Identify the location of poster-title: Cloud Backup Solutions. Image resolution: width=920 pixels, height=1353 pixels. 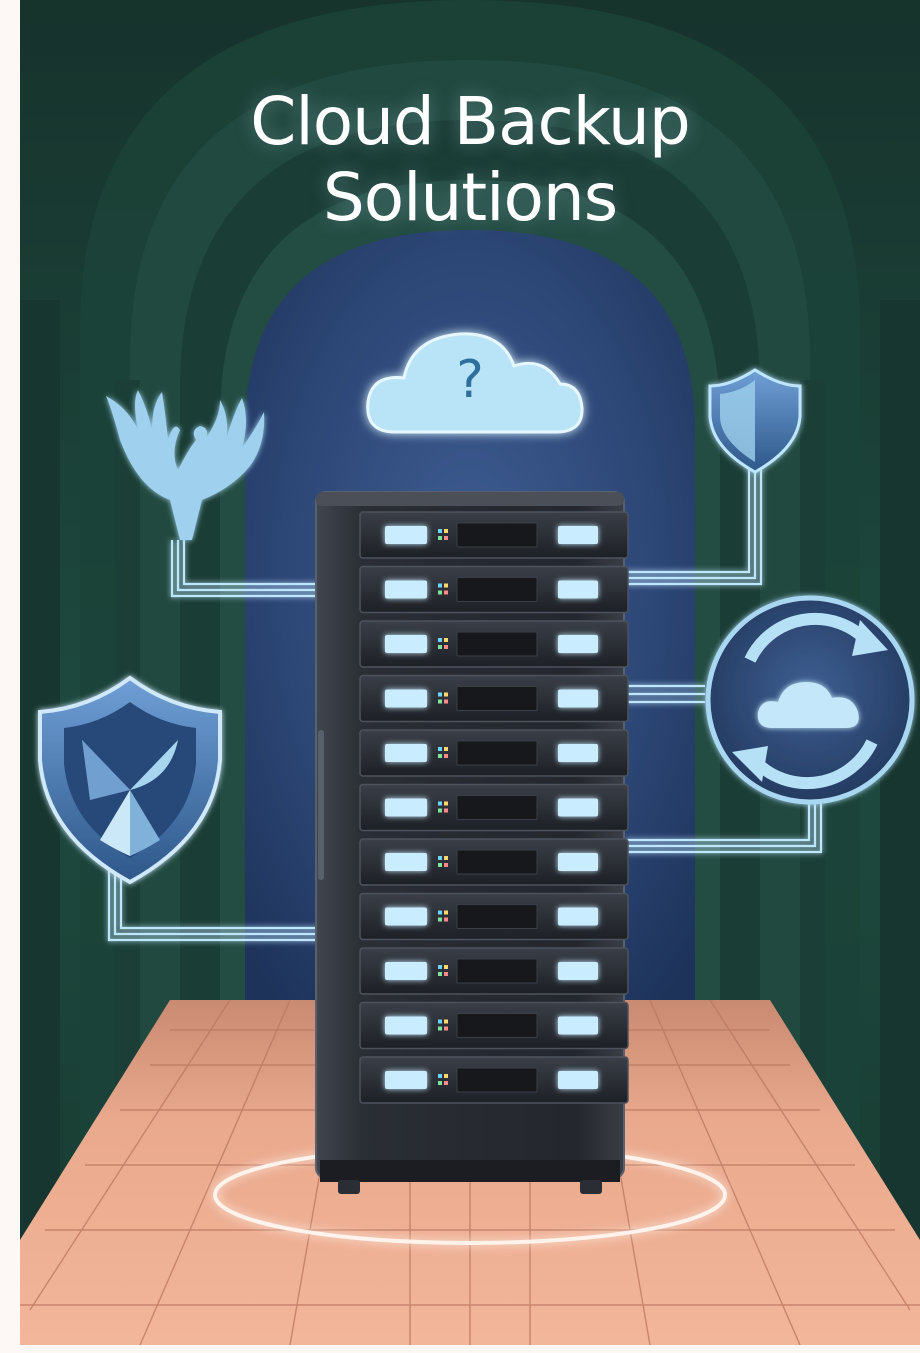
(470, 160).